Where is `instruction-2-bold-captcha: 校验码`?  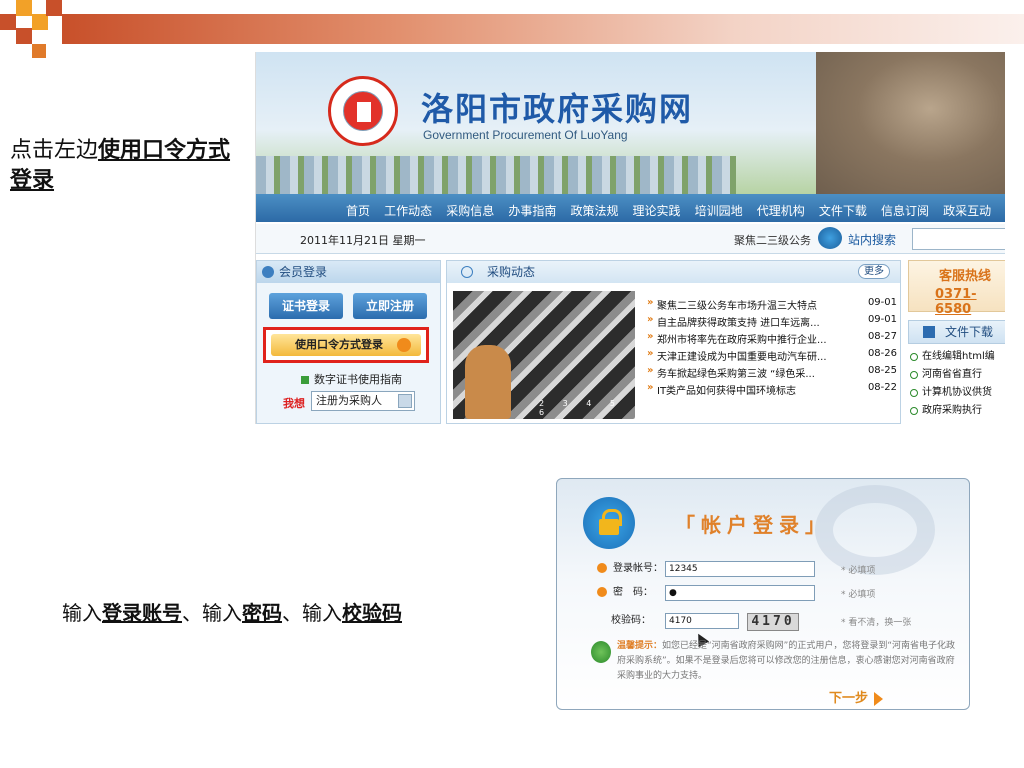
instruction-2-bold-captcha: 校验码 is located at coordinates (372, 613).